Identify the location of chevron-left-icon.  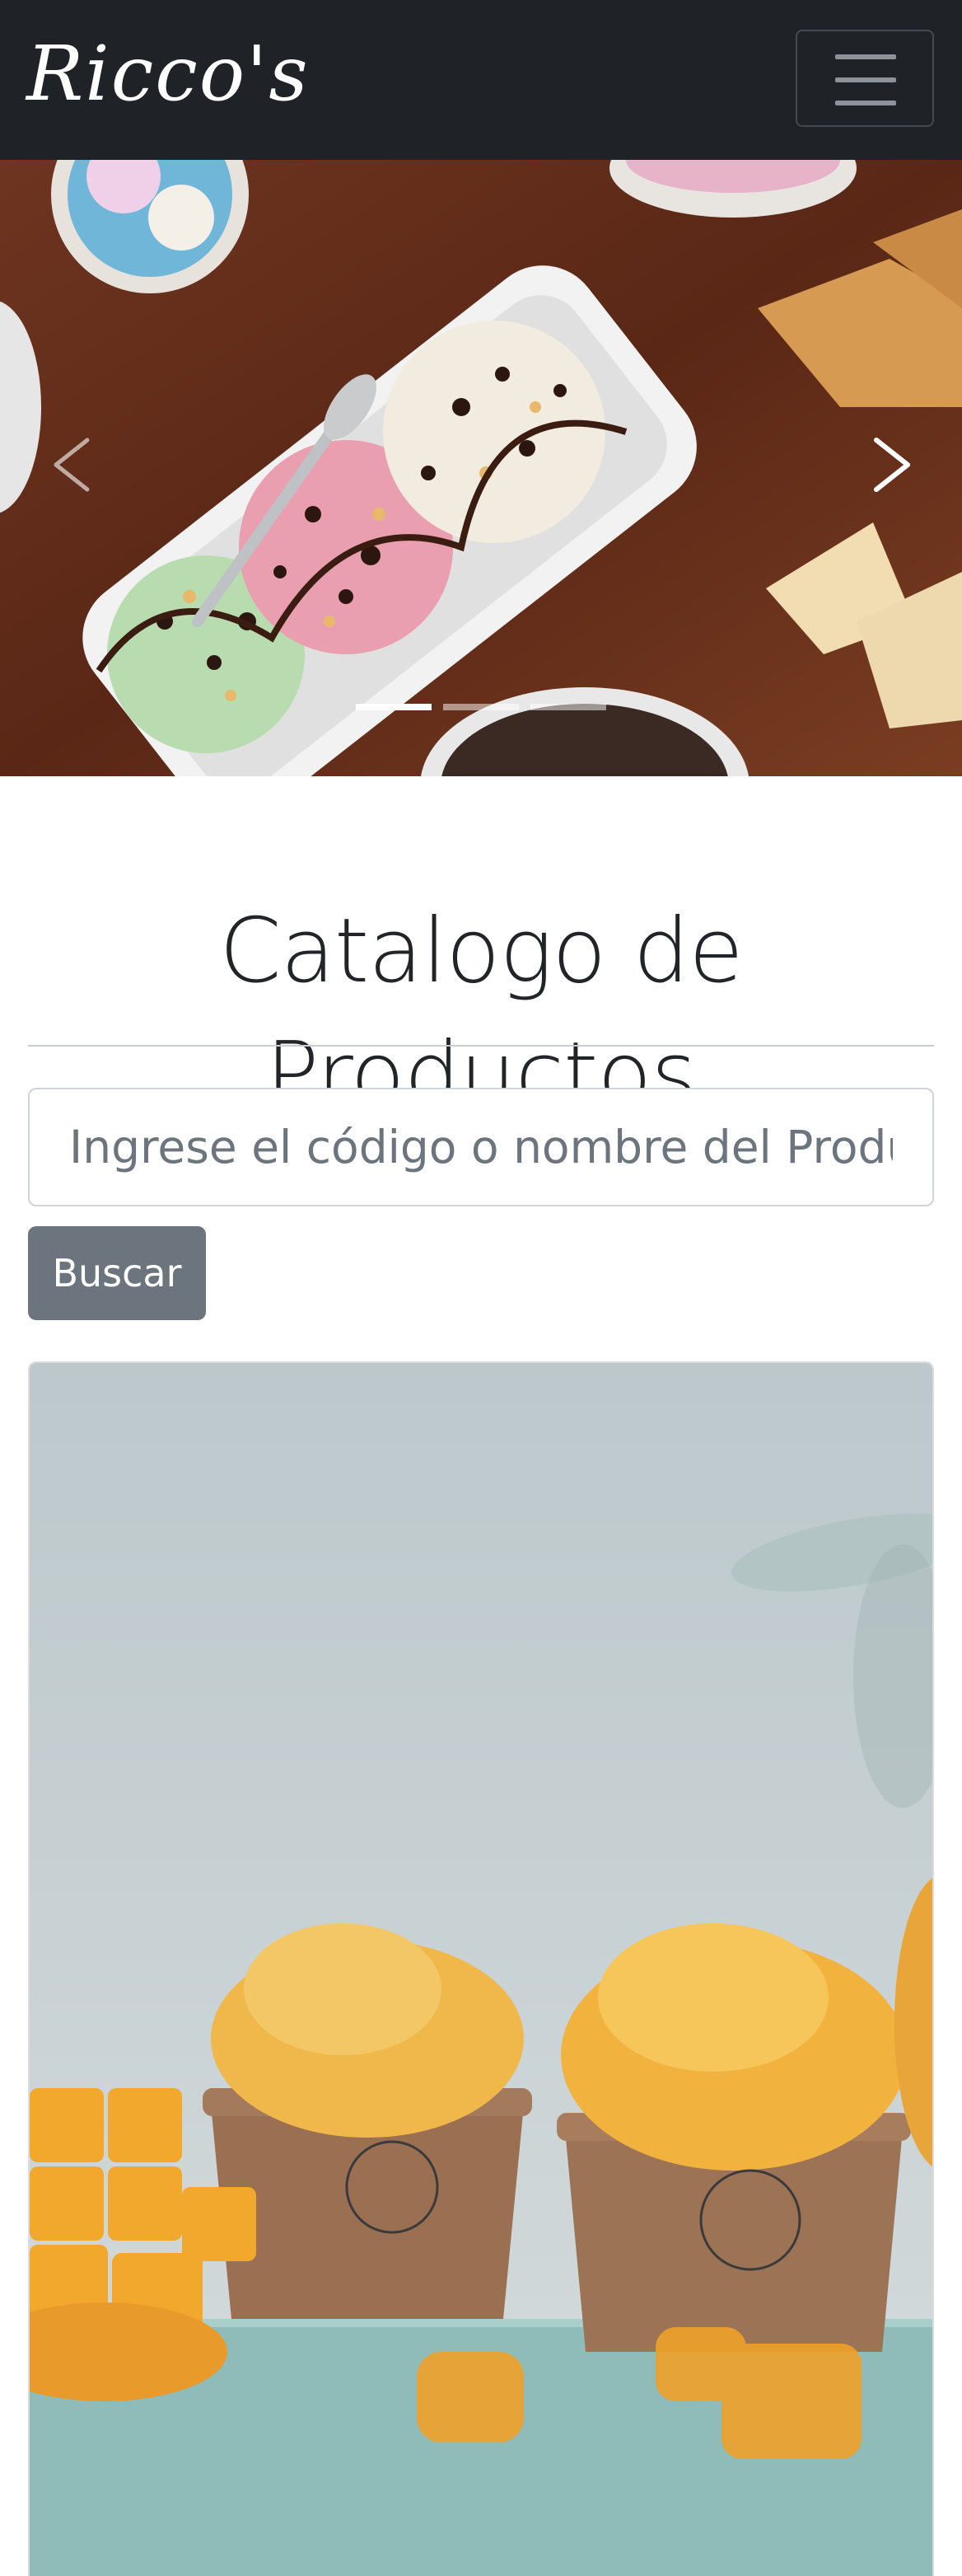
(72, 465).